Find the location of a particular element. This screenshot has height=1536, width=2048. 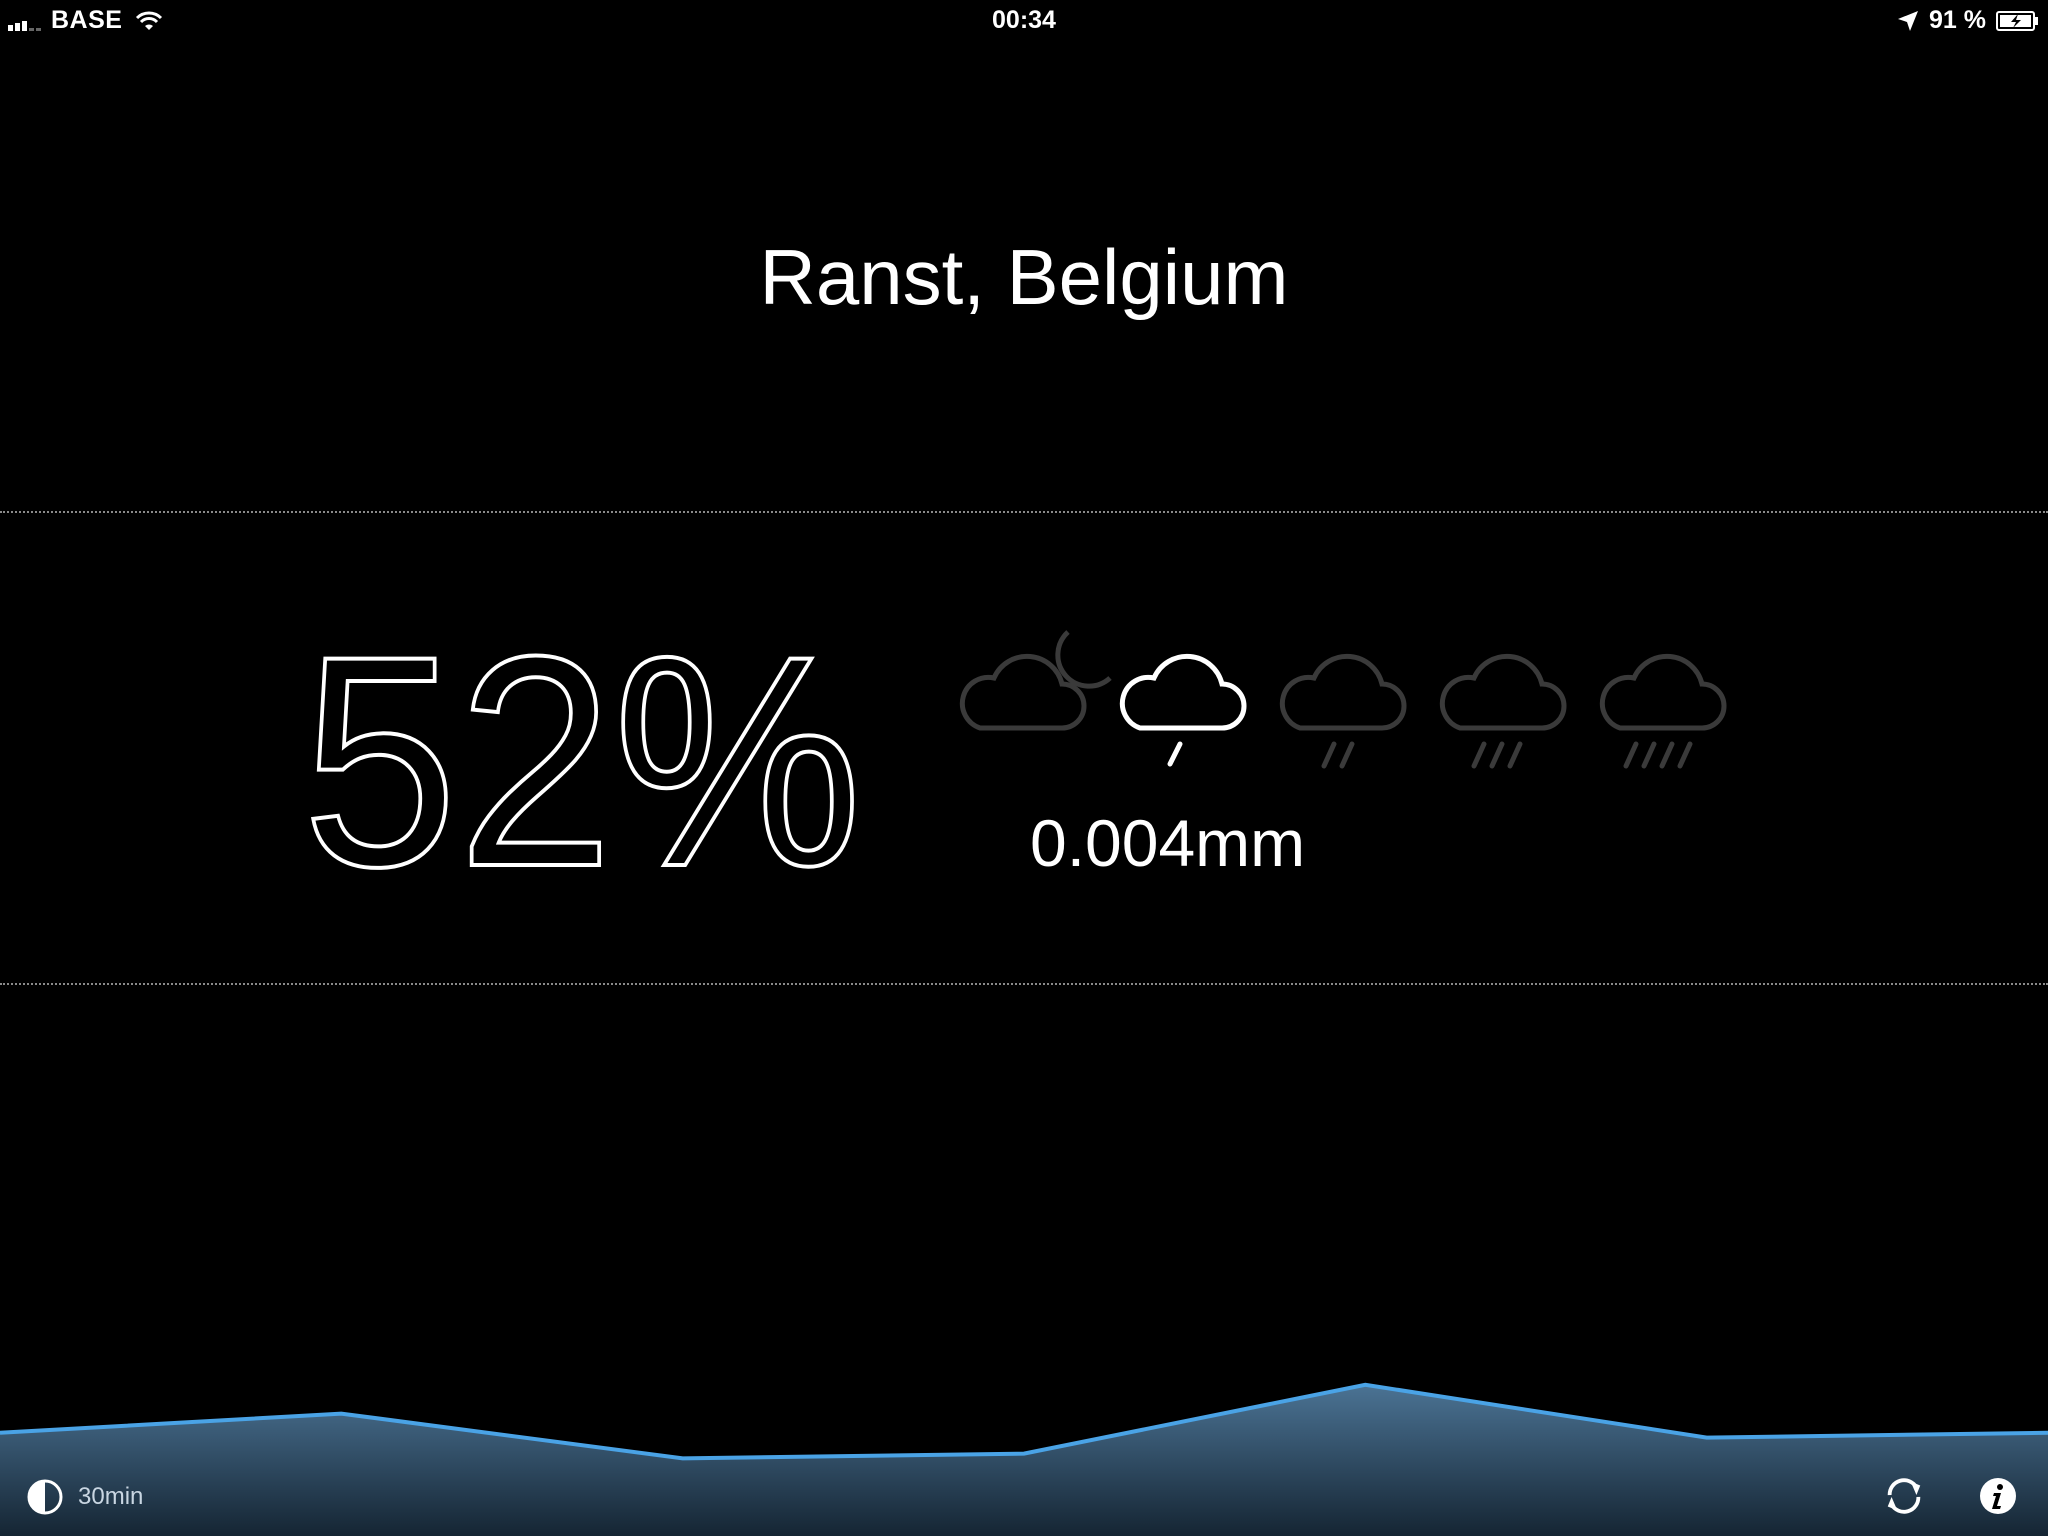

refresh-button is located at coordinates (1904, 1496).